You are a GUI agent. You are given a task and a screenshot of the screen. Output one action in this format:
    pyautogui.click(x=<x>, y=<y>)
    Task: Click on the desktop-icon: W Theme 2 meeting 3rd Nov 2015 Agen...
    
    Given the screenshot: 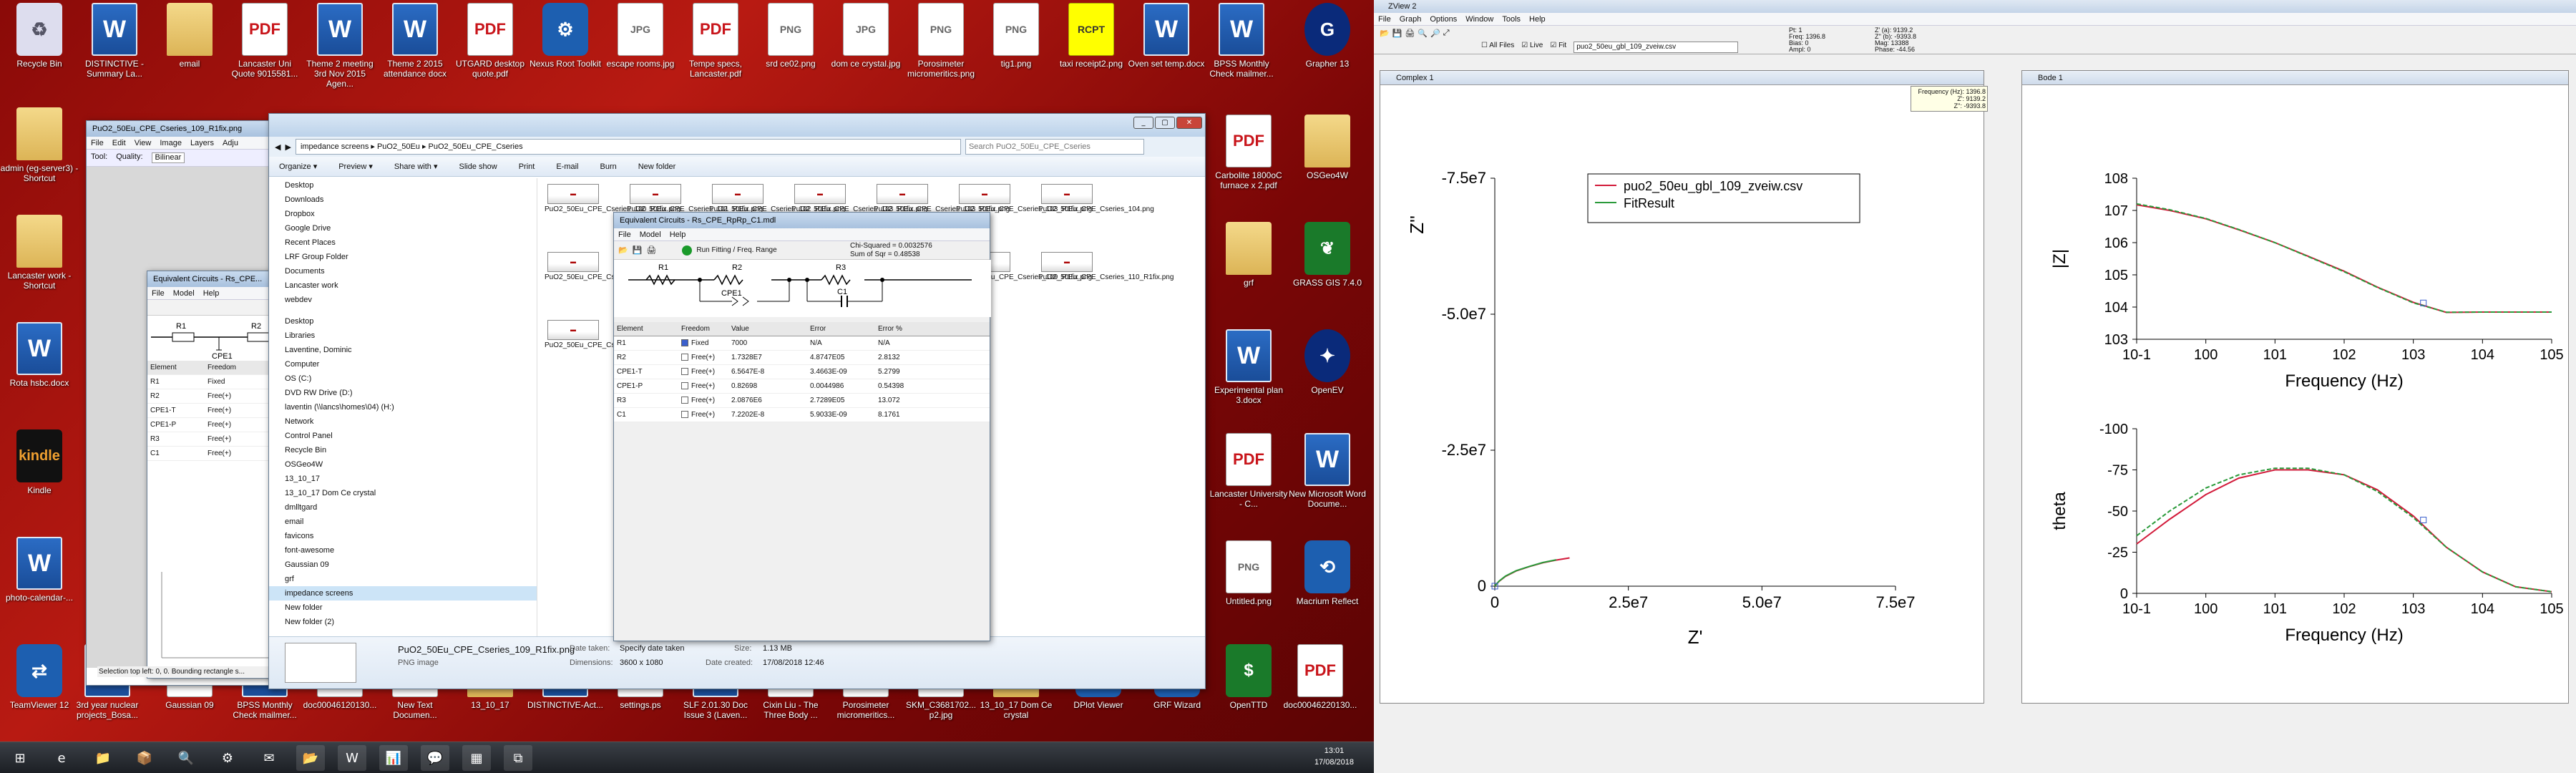 What is the action you would take?
    pyautogui.click(x=340, y=46)
    